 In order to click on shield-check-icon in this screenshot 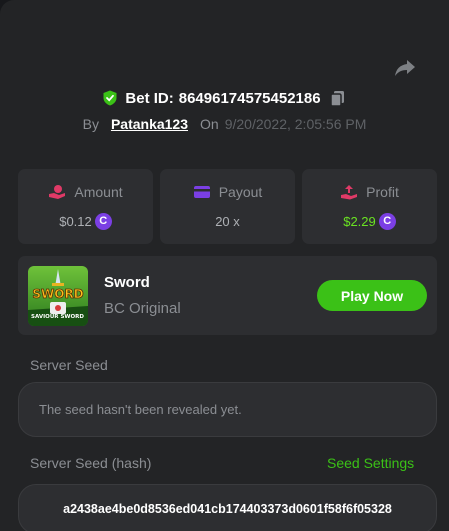, I will do `click(110, 98)`.